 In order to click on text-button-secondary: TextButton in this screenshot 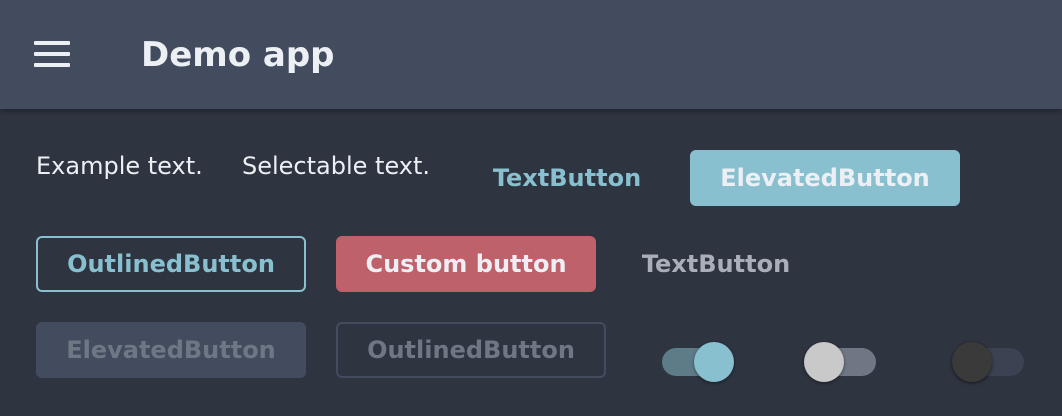, I will do `click(716, 264)`.